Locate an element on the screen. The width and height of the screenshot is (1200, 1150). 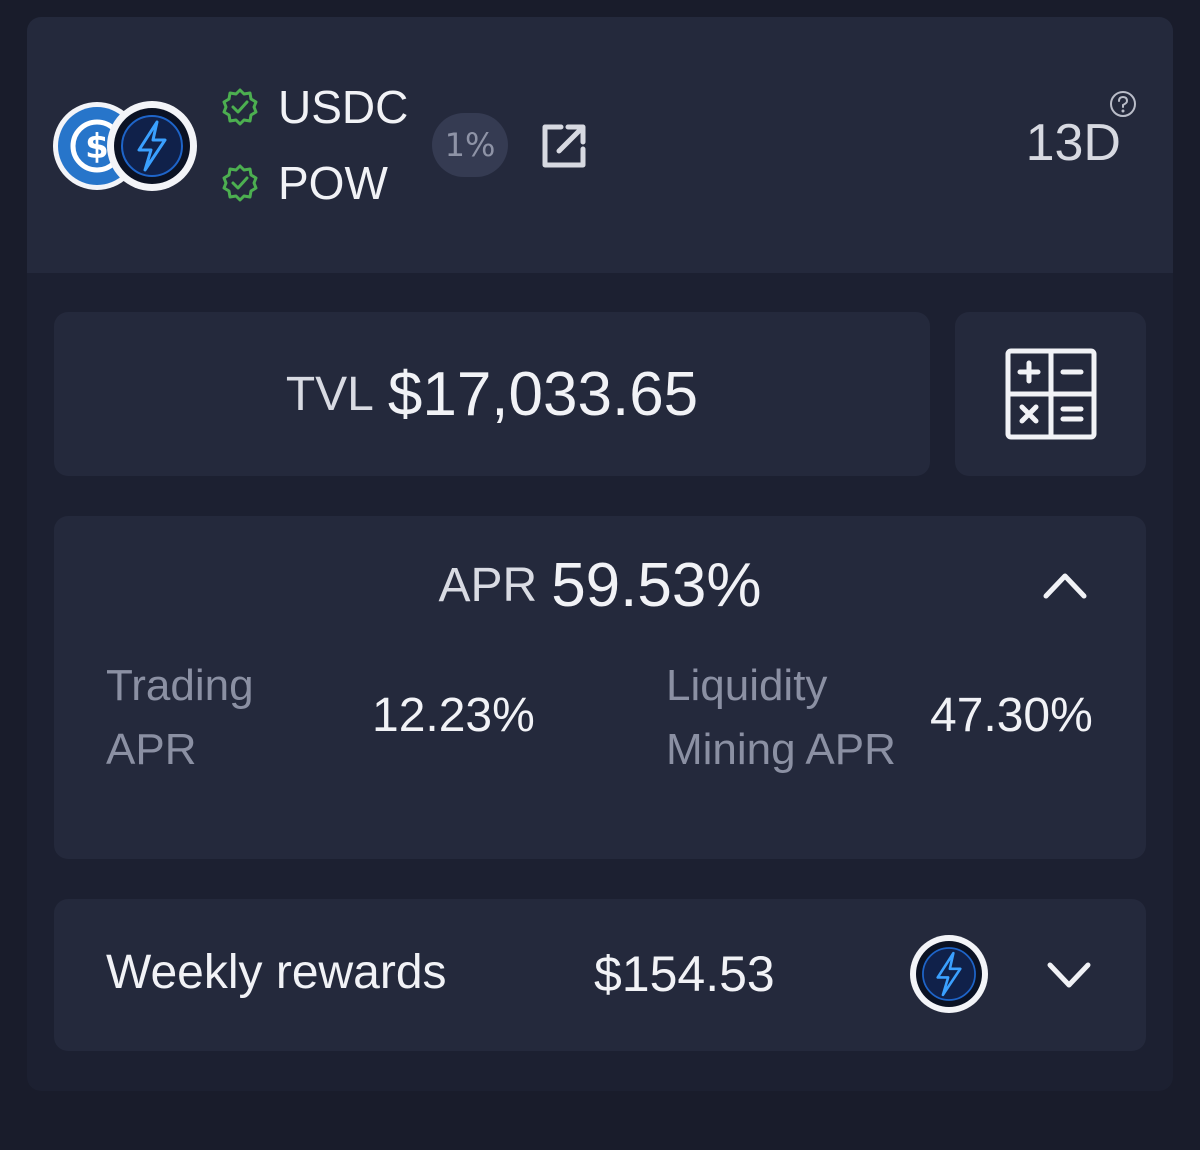
calculator-icon is located at coordinates (1051, 394).